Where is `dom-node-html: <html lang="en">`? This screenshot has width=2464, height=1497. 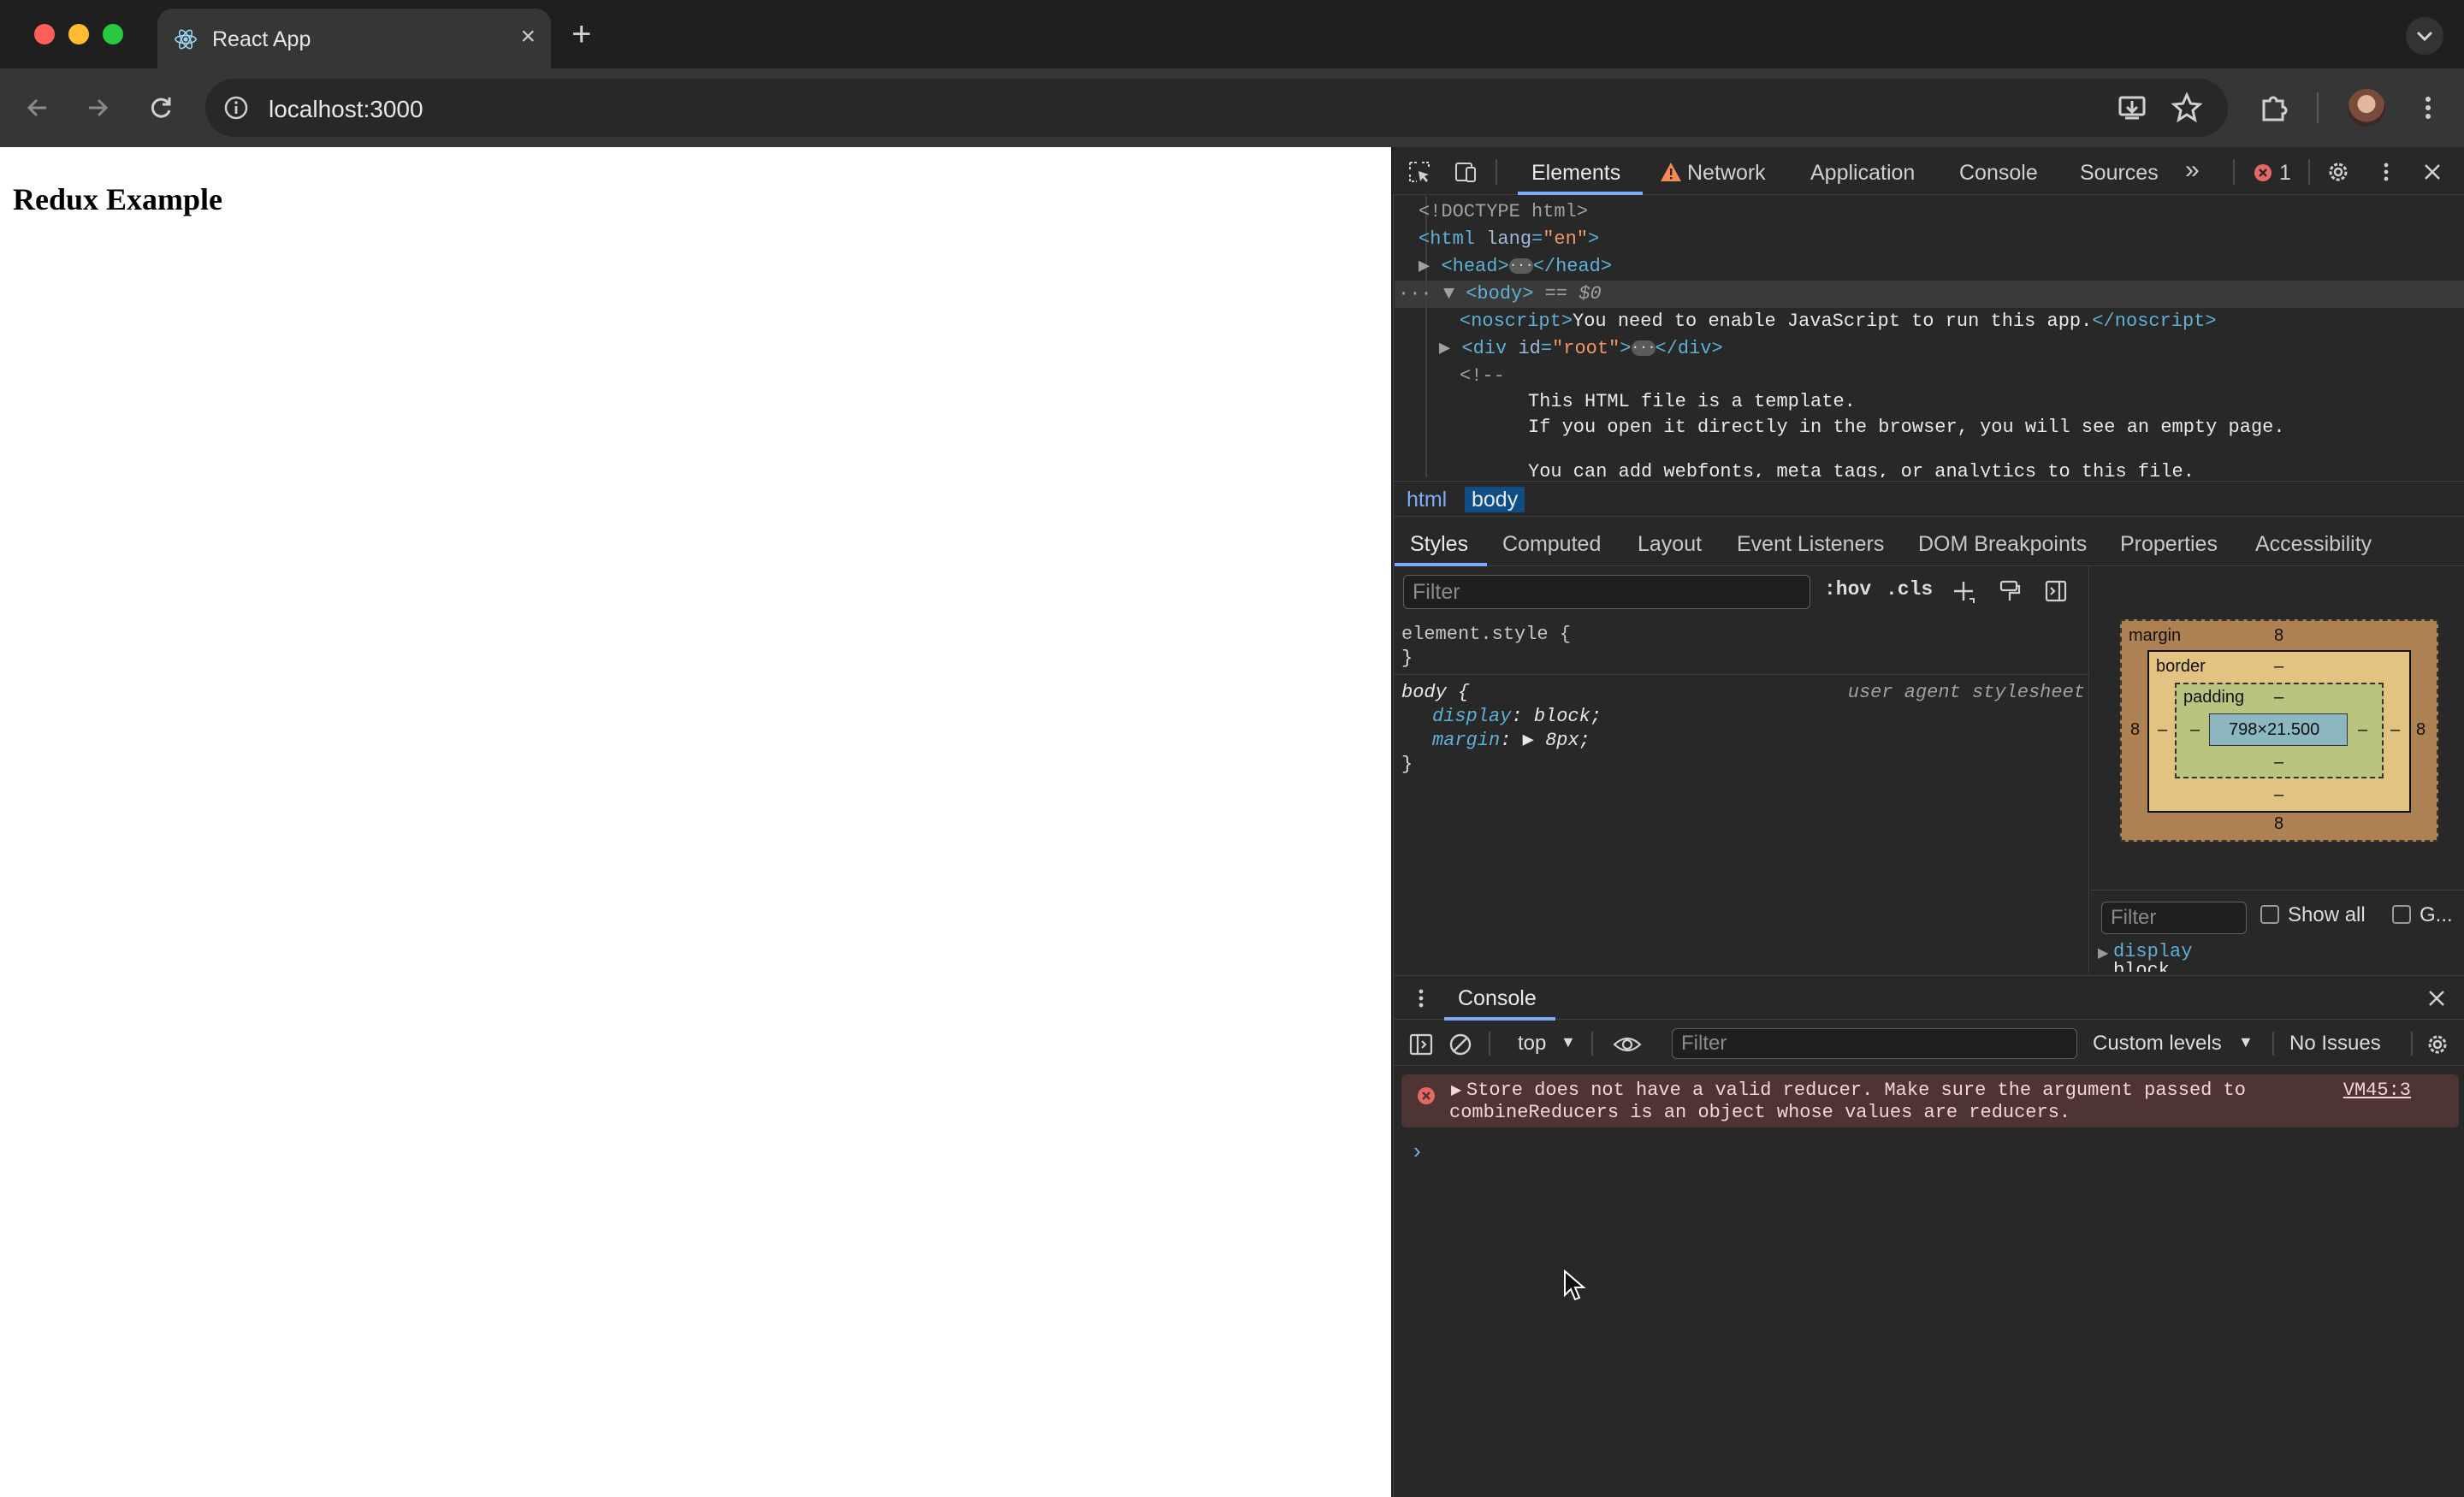 dom-node-html: <html lang="en"> is located at coordinates (1509, 239).